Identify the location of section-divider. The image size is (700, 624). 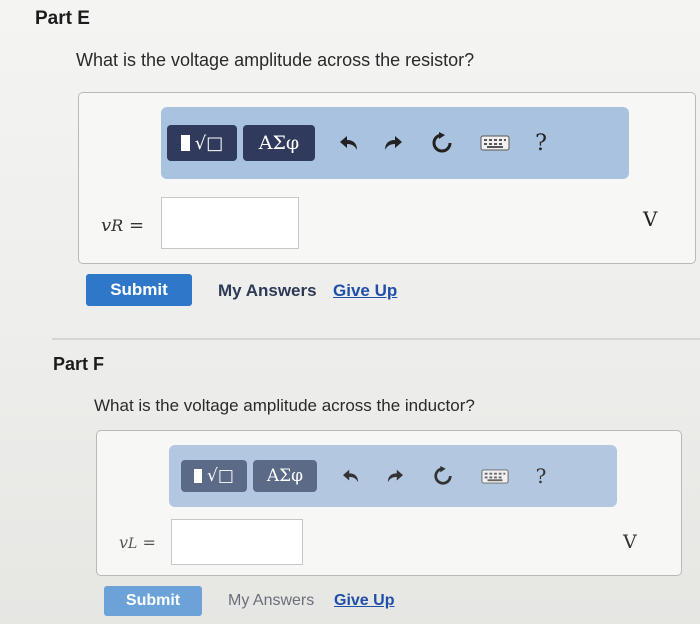
(376, 339).